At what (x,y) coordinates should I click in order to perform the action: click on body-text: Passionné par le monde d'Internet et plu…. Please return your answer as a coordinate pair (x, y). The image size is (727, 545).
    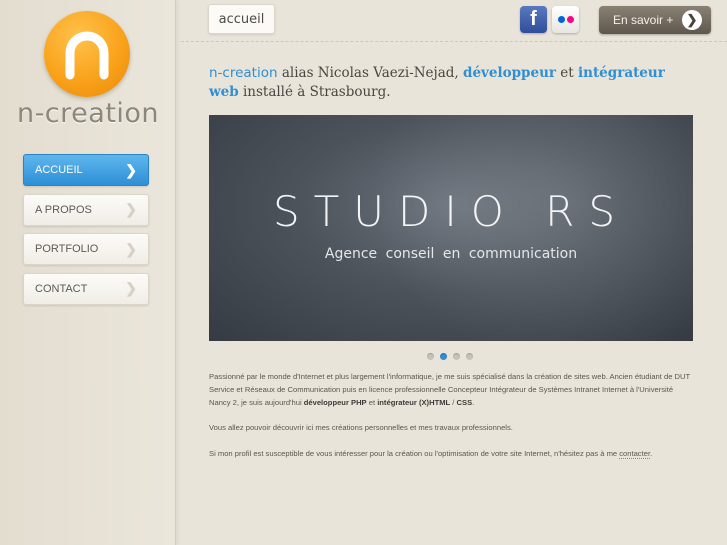
    Looking at the image, I should click on (451, 422).